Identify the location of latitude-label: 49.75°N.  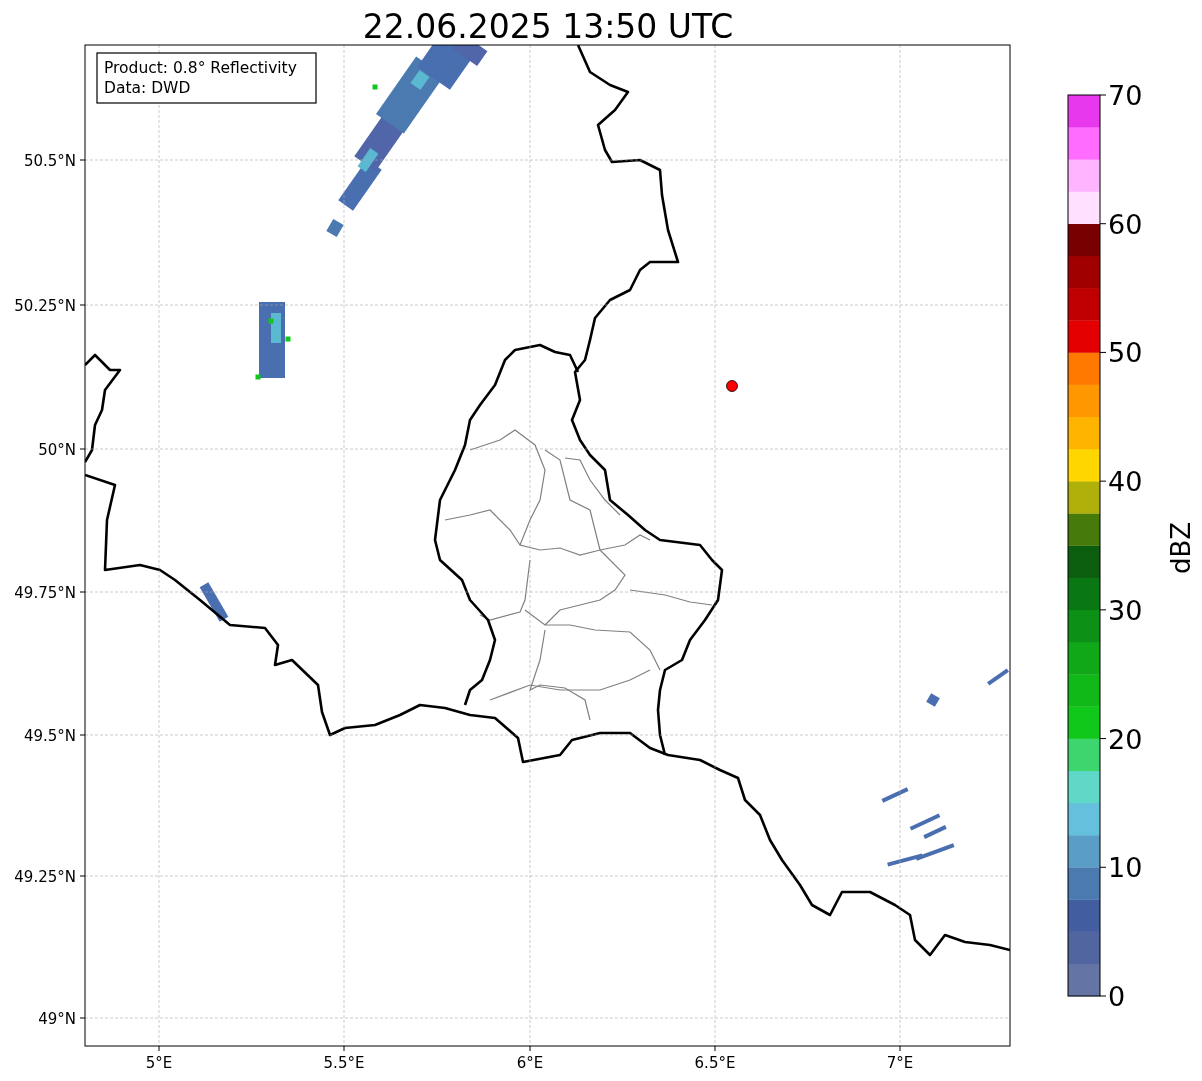
(45, 593).